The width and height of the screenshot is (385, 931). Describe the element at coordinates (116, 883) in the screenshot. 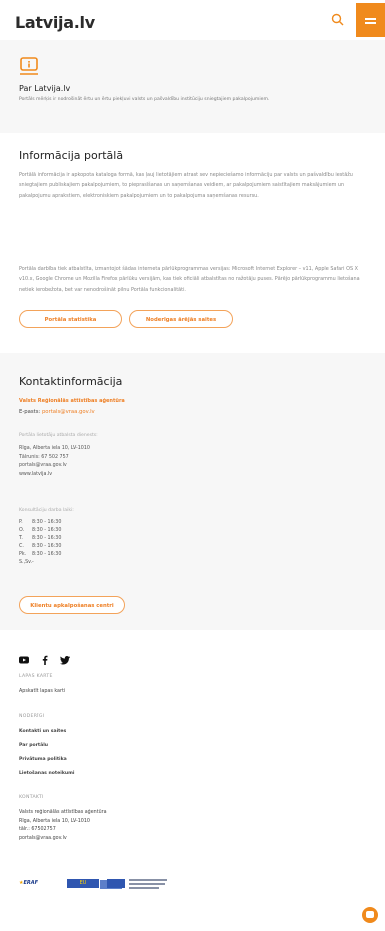

I see `eu-funds-flag` at that location.